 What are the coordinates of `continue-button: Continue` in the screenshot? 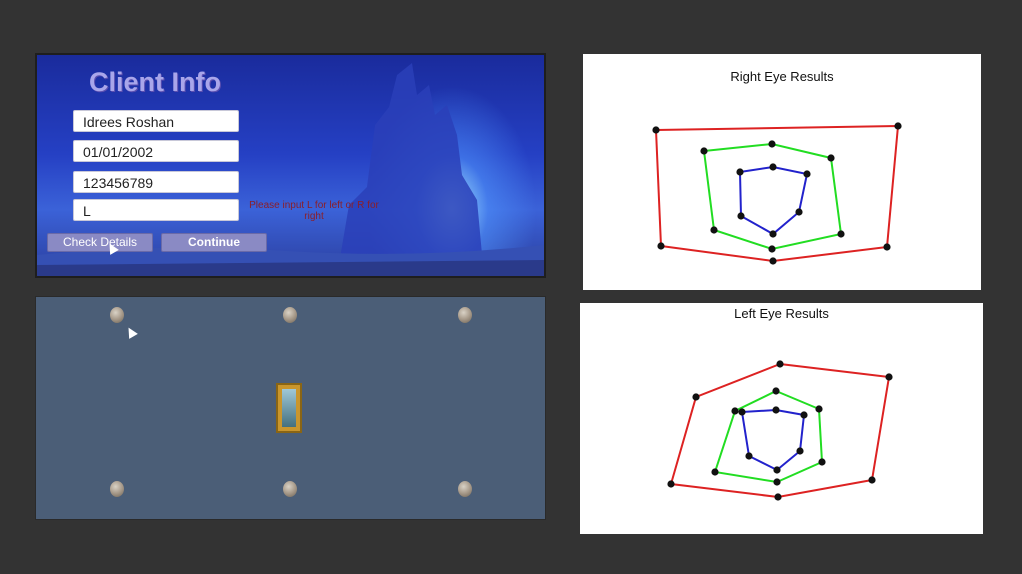 It's located at (214, 242).